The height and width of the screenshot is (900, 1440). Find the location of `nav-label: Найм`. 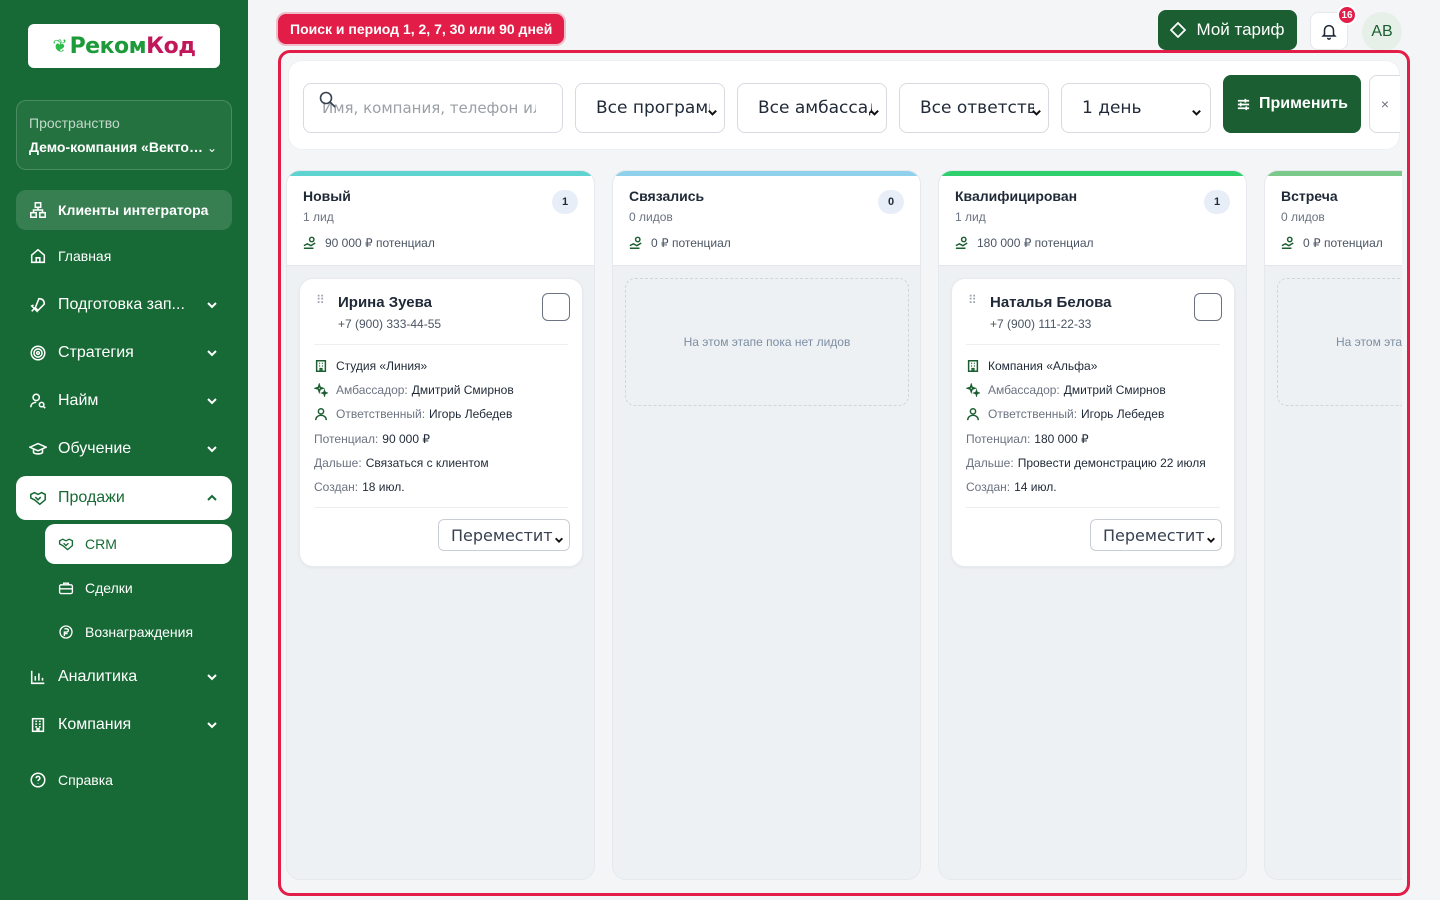

nav-label: Найм is located at coordinates (78, 400).